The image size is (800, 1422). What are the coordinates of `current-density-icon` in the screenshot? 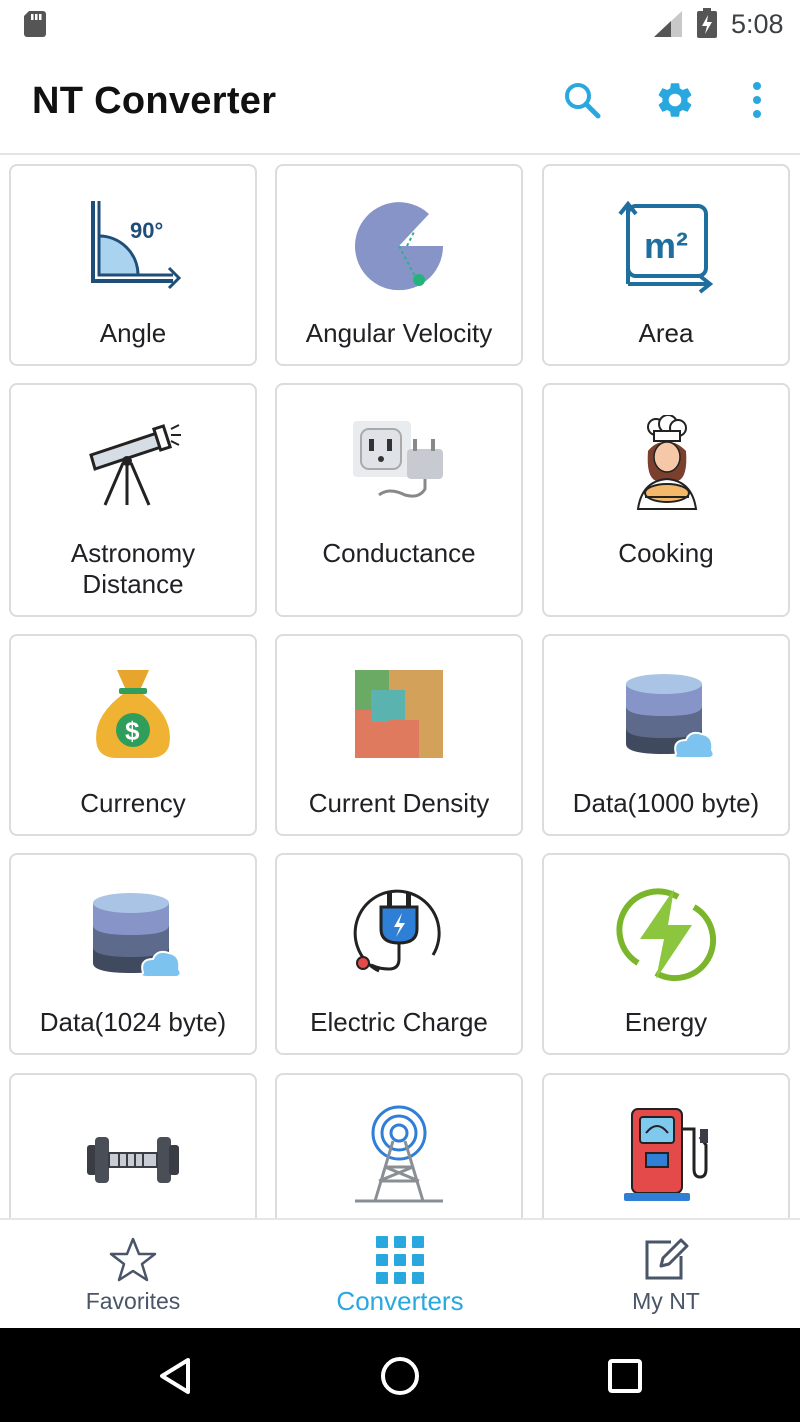 It's located at (399, 714).